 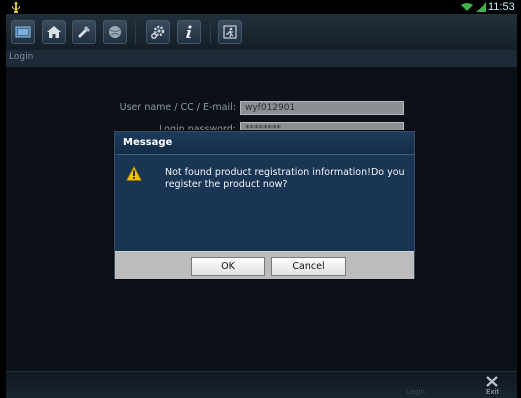 I want to click on settings-icon, so click(x=158, y=32).